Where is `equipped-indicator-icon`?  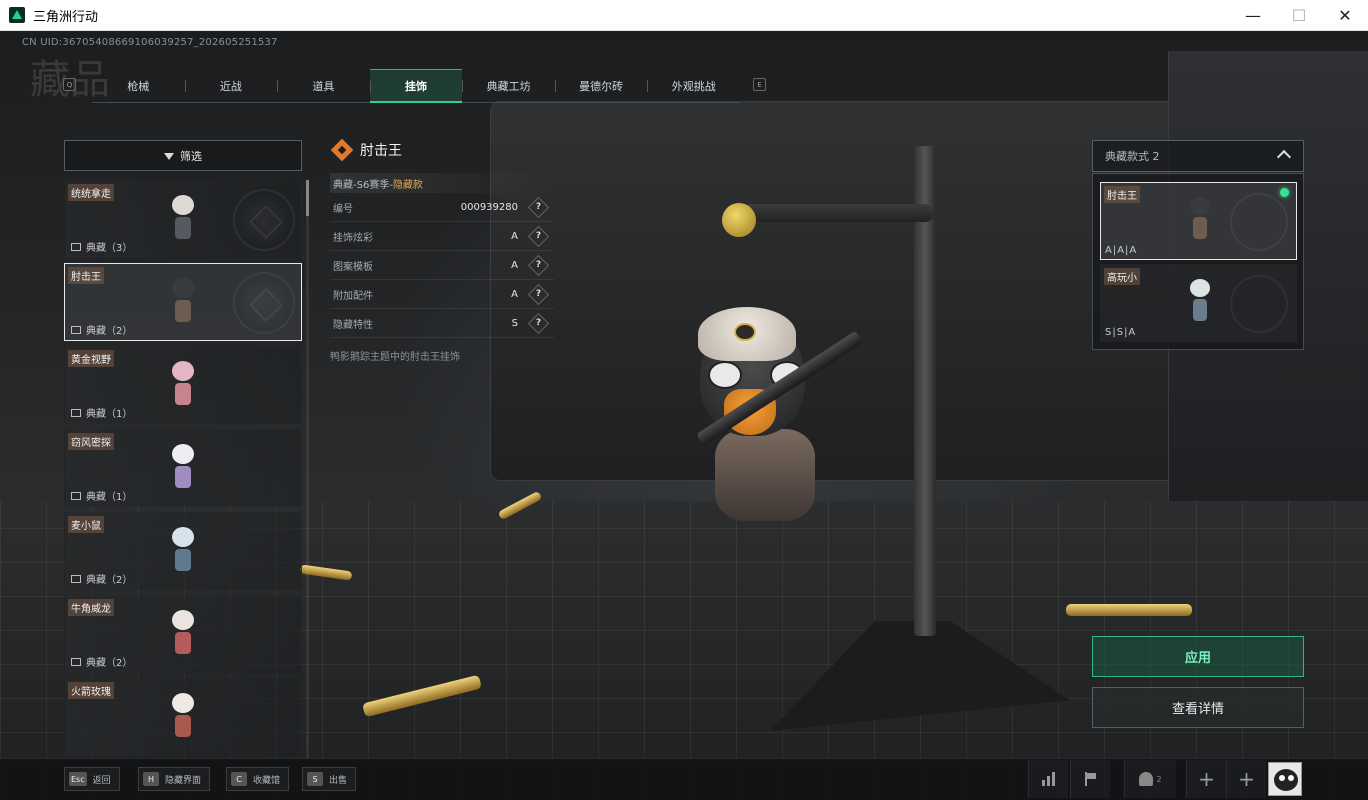 equipped-indicator-icon is located at coordinates (1284, 192).